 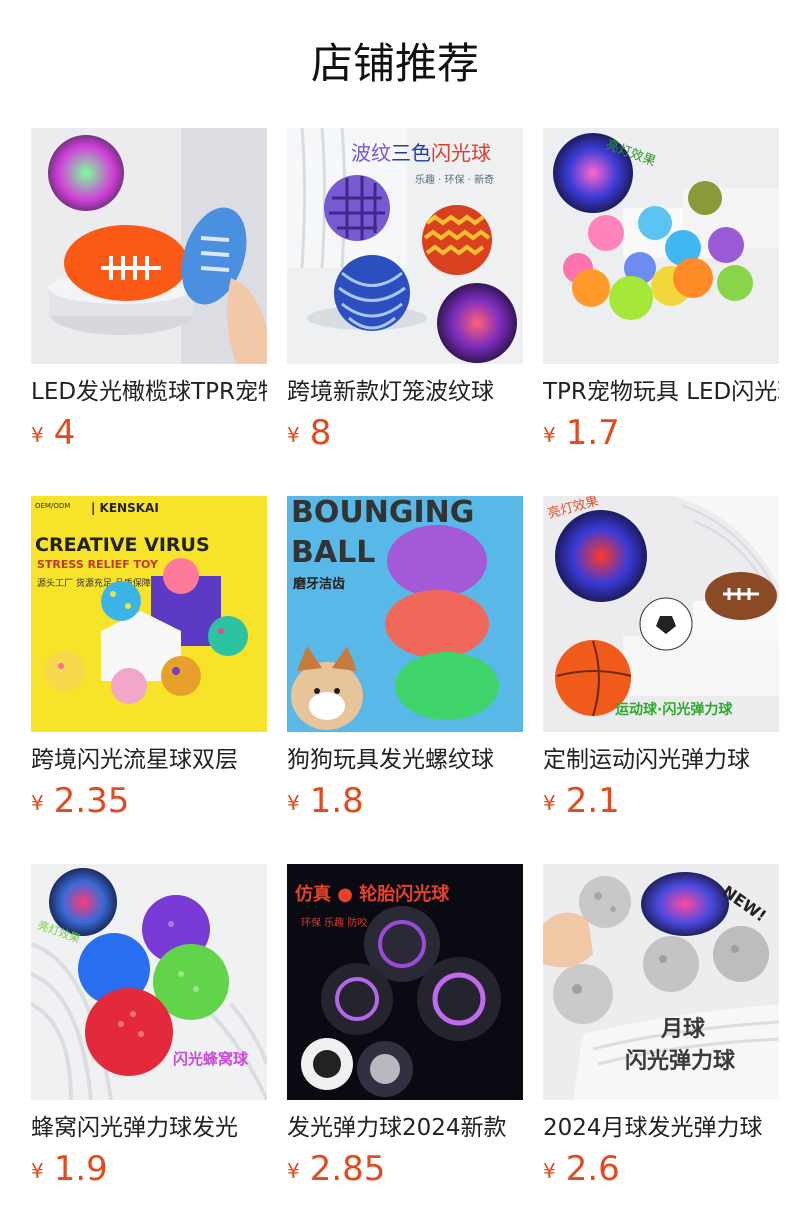 I want to click on product-image-moon-balls: NEW! 月球 闪光弹力球, so click(x=661, y=982).